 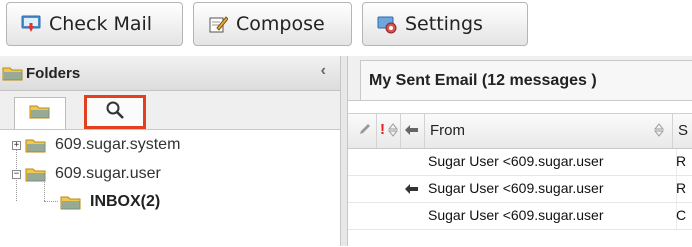 What do you see at coordinates (53, 73) in the screenshot?
I see `folders-title: Folders` at bounding box center [53, 73].